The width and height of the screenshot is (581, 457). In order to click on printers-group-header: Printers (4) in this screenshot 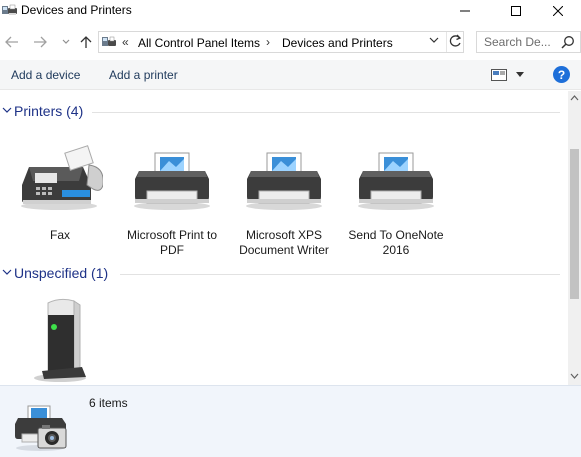, I will do `click(280, 112)`.